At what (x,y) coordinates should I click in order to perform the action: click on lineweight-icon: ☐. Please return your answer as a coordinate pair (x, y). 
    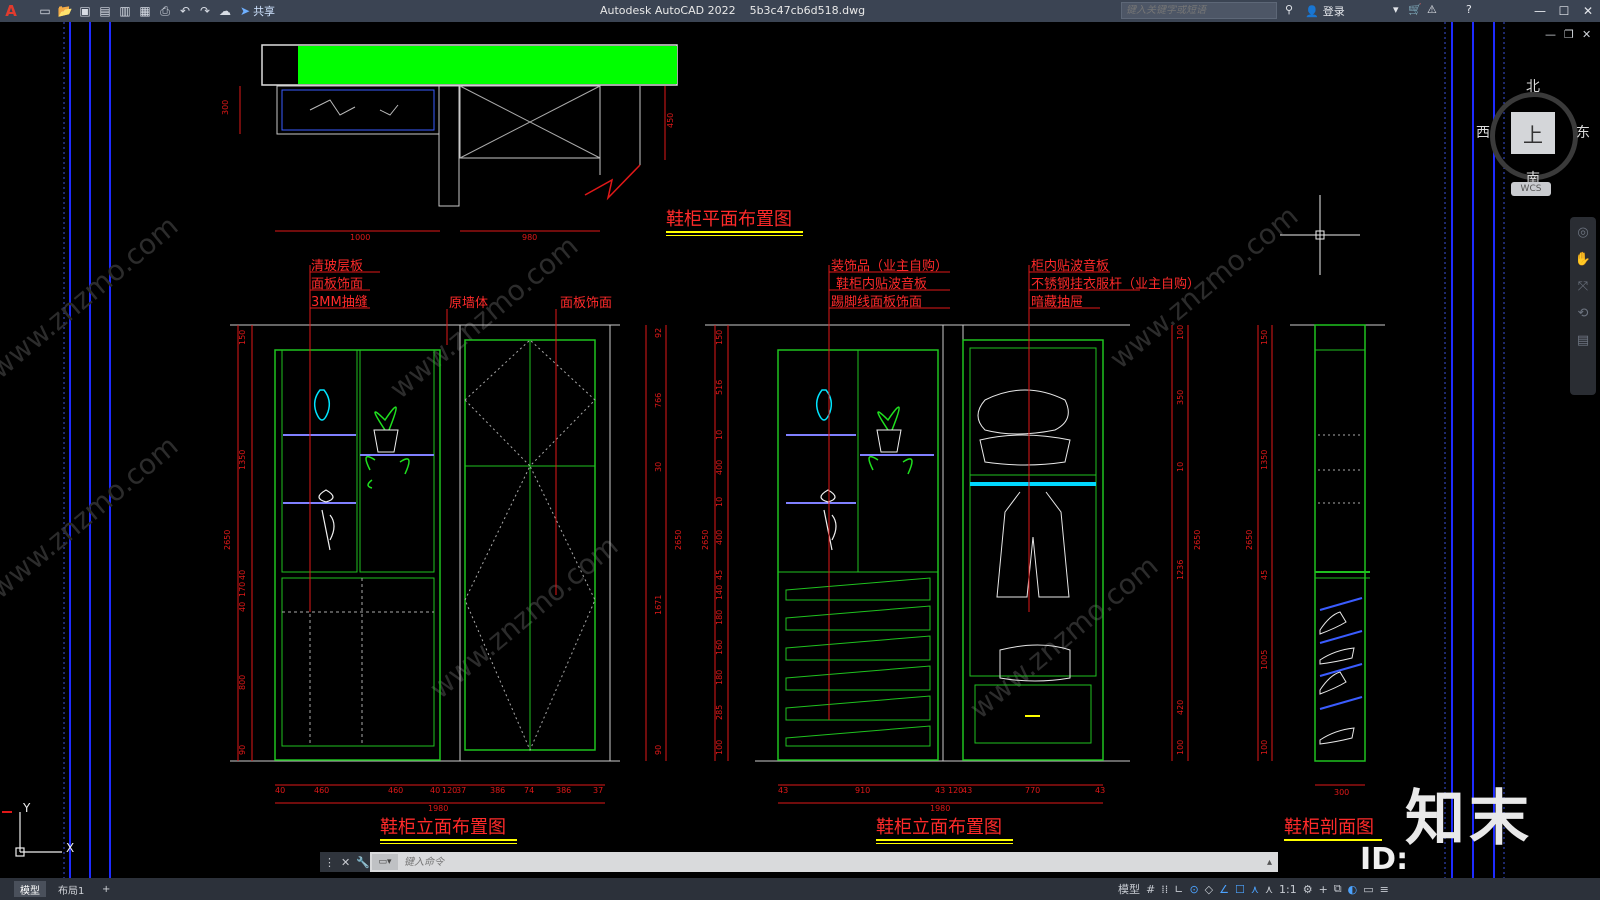
    Looking at the image, I should click on (1240, 889).